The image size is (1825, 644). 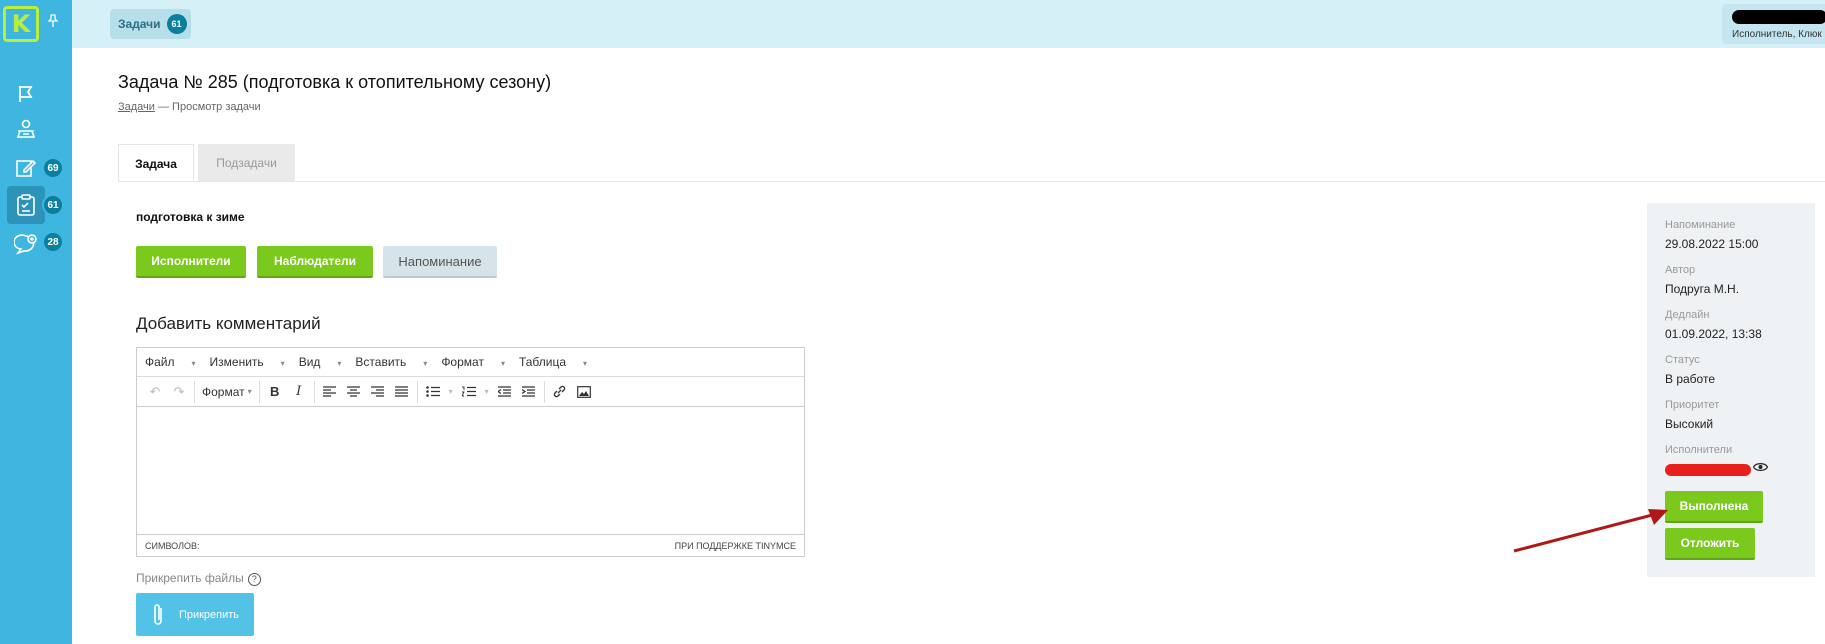 What do you see at coordinates (1710, 544) in the screenshot?
I see `postpone-button: Отложить` at bounding box center [1710, 544].